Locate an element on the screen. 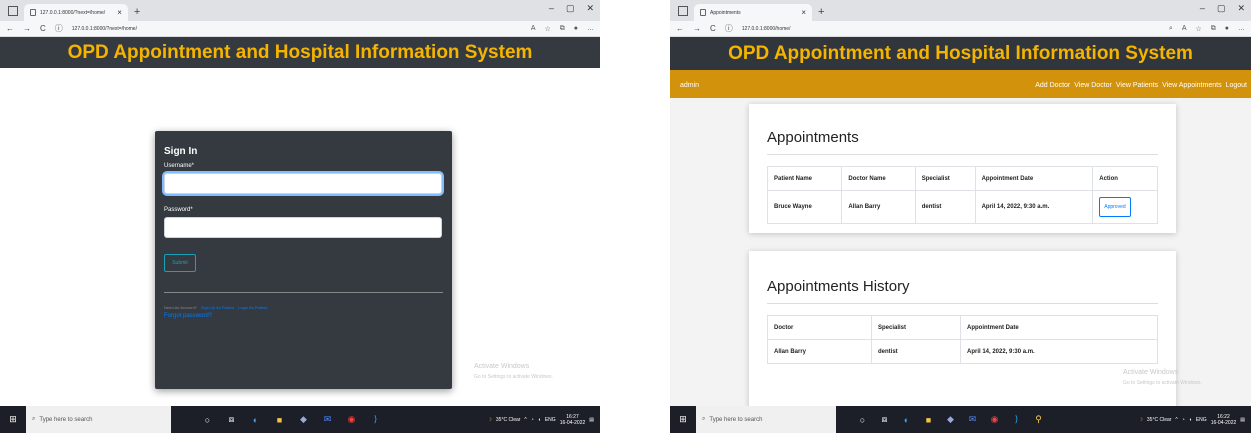 Image resolution: width=1251 pixels, height=433 pixels. python-icon: ⚲ is located at coordinates (1038, 419).